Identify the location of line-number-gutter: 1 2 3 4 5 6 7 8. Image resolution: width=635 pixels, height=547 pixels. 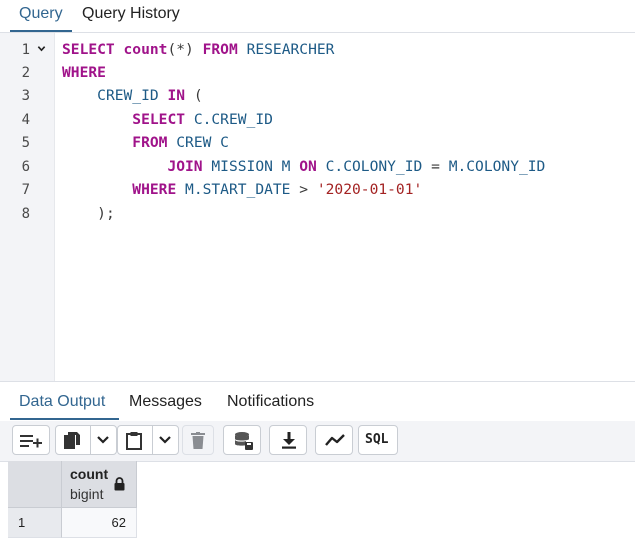
(27, 207).